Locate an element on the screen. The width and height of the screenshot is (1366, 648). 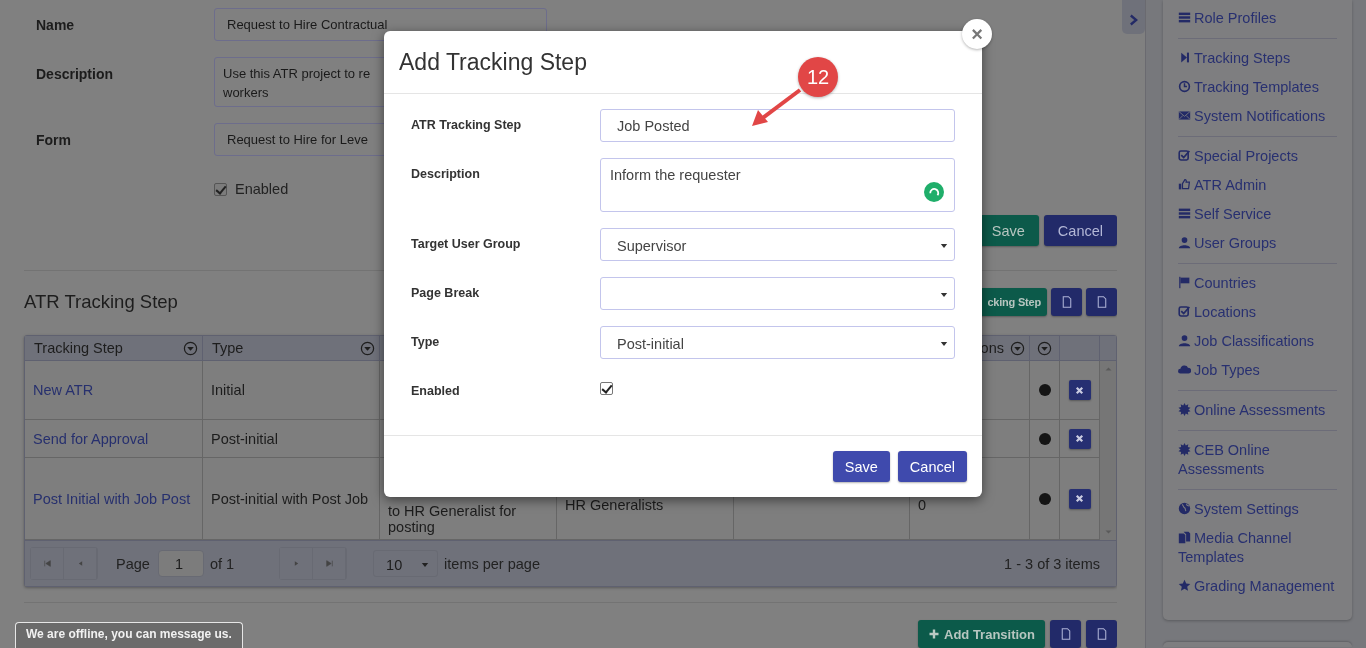
sidebar-link: Job Classifications is located at coordinates (1257, 341).